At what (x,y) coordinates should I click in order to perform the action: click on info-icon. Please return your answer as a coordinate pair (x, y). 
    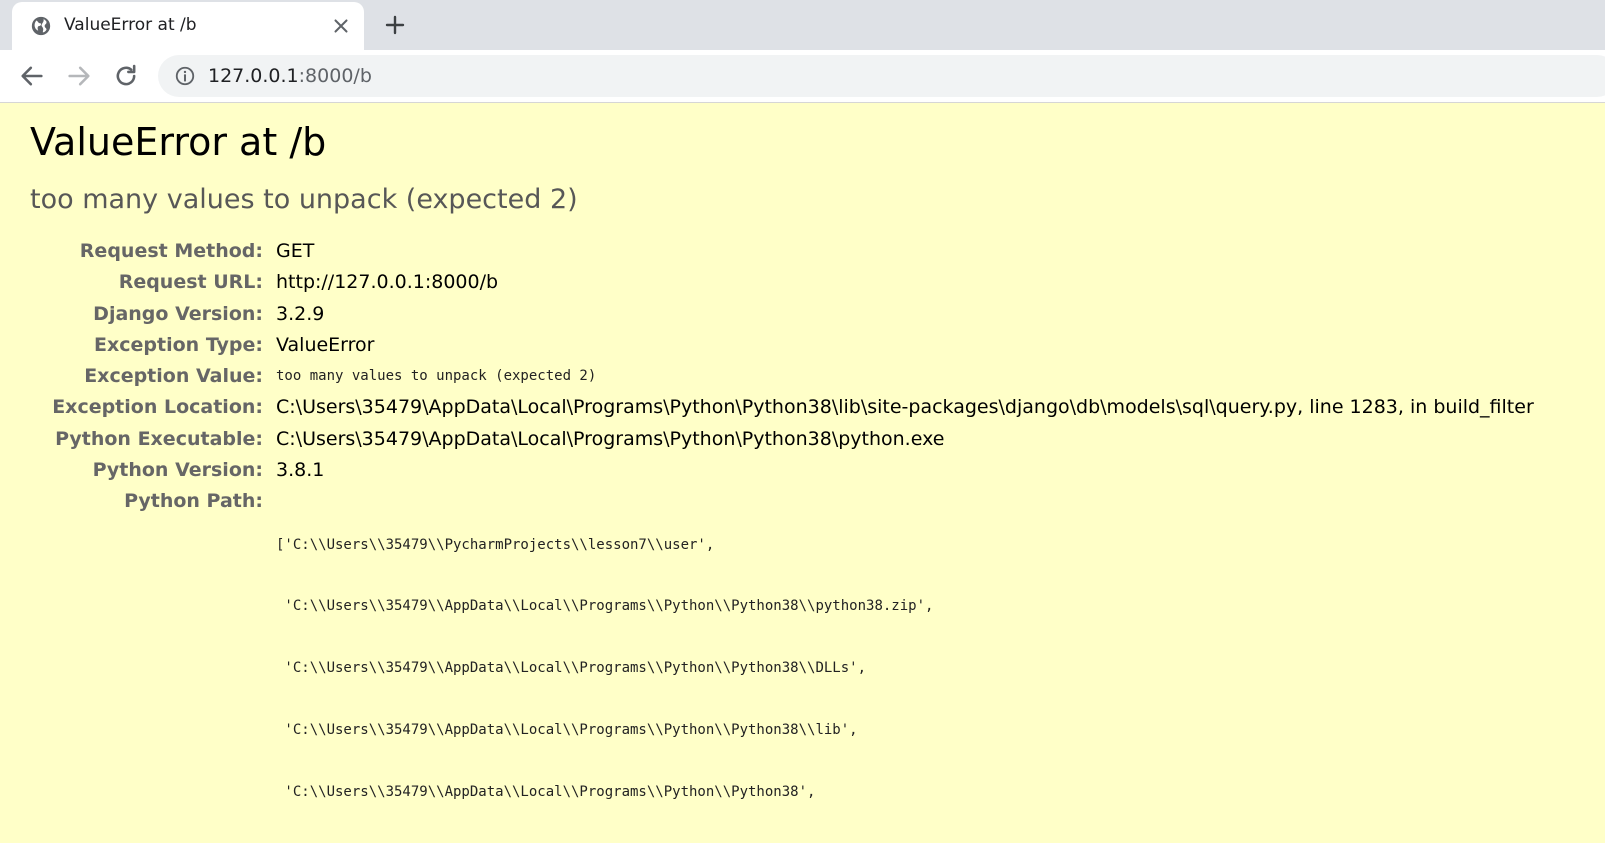
    Looking at the image, I should click on (185, 76).